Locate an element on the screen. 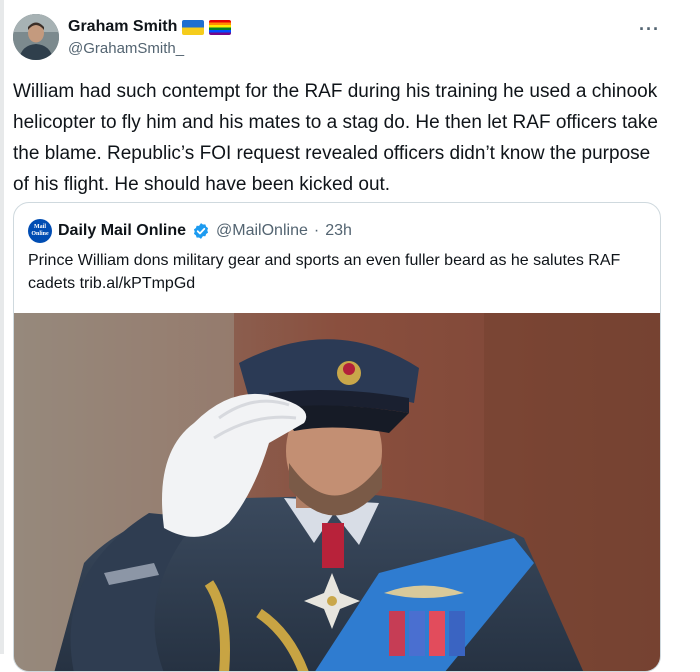  rainbow-flag-icon is located at coordinates (220, 27).